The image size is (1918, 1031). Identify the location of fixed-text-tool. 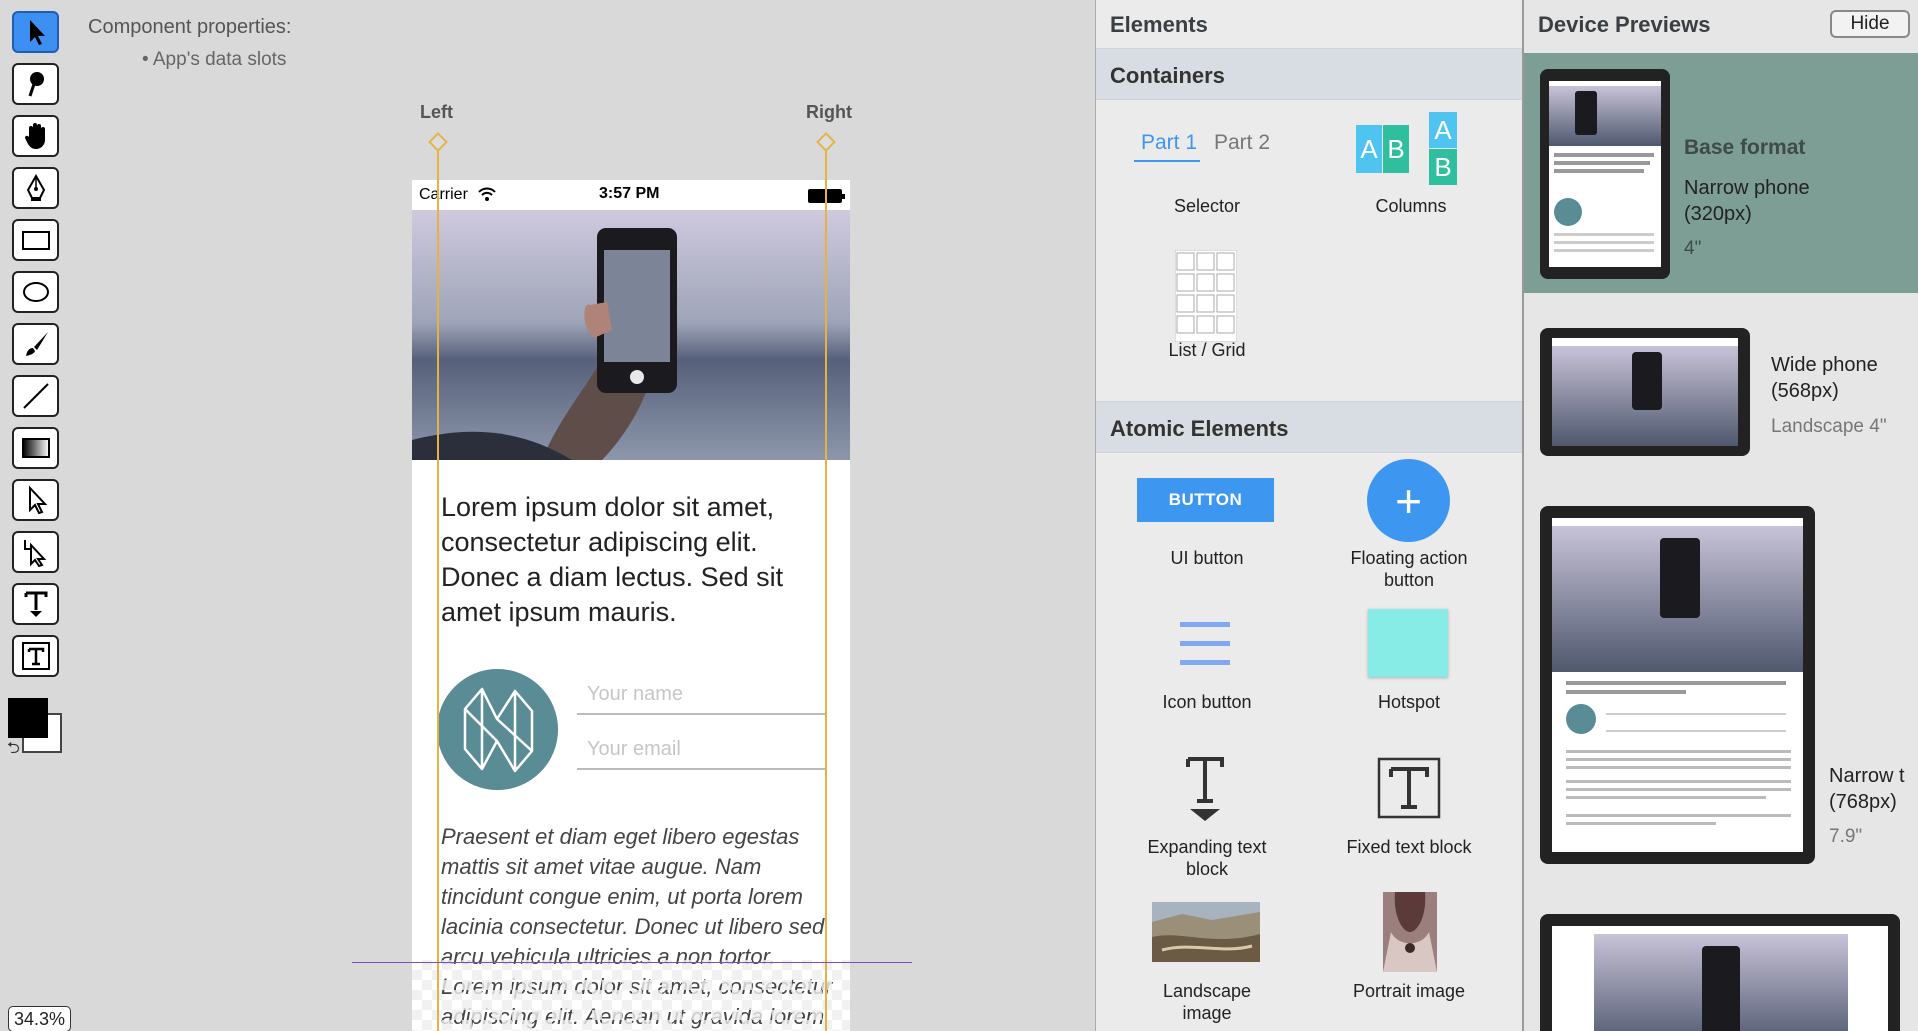
(35, 656).